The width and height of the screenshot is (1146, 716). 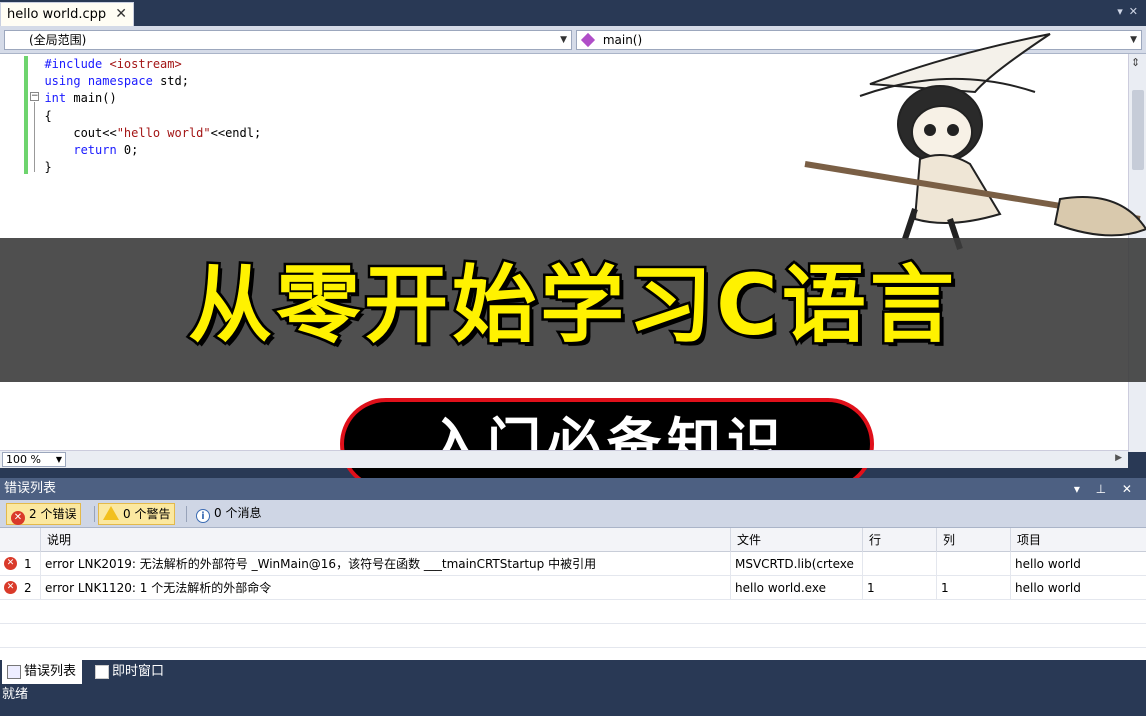 I want to click on column-header-file: 文件, so click(x=796, y=540).